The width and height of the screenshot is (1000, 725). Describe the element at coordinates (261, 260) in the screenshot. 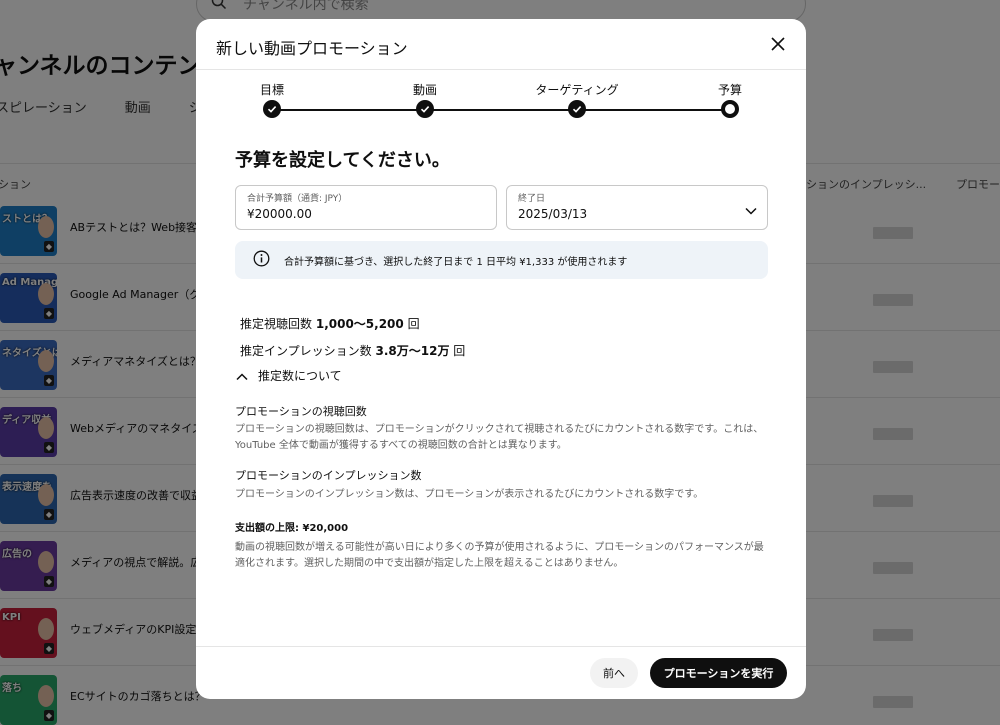

I see `info-icon` at that location.